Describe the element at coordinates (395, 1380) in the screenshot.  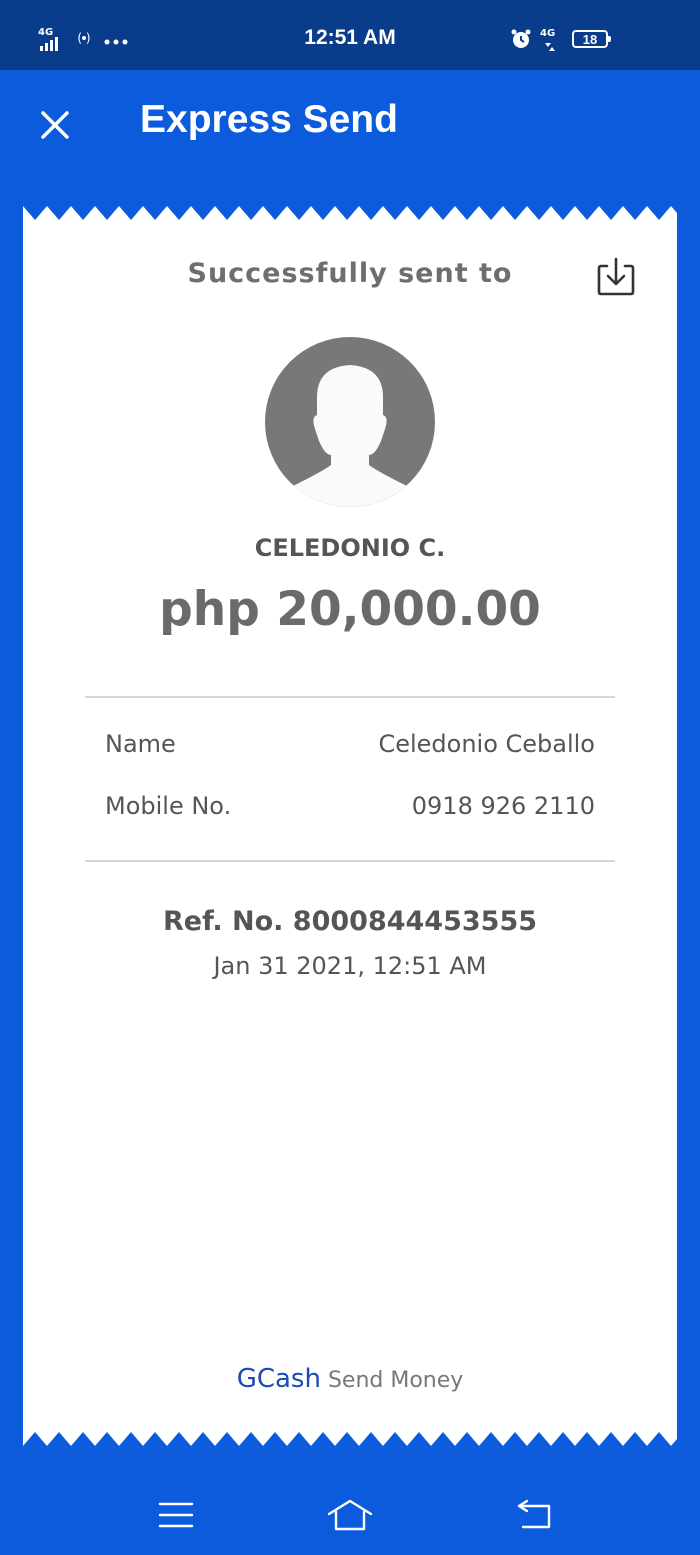
I see `footer-text: Send Money` at that location.